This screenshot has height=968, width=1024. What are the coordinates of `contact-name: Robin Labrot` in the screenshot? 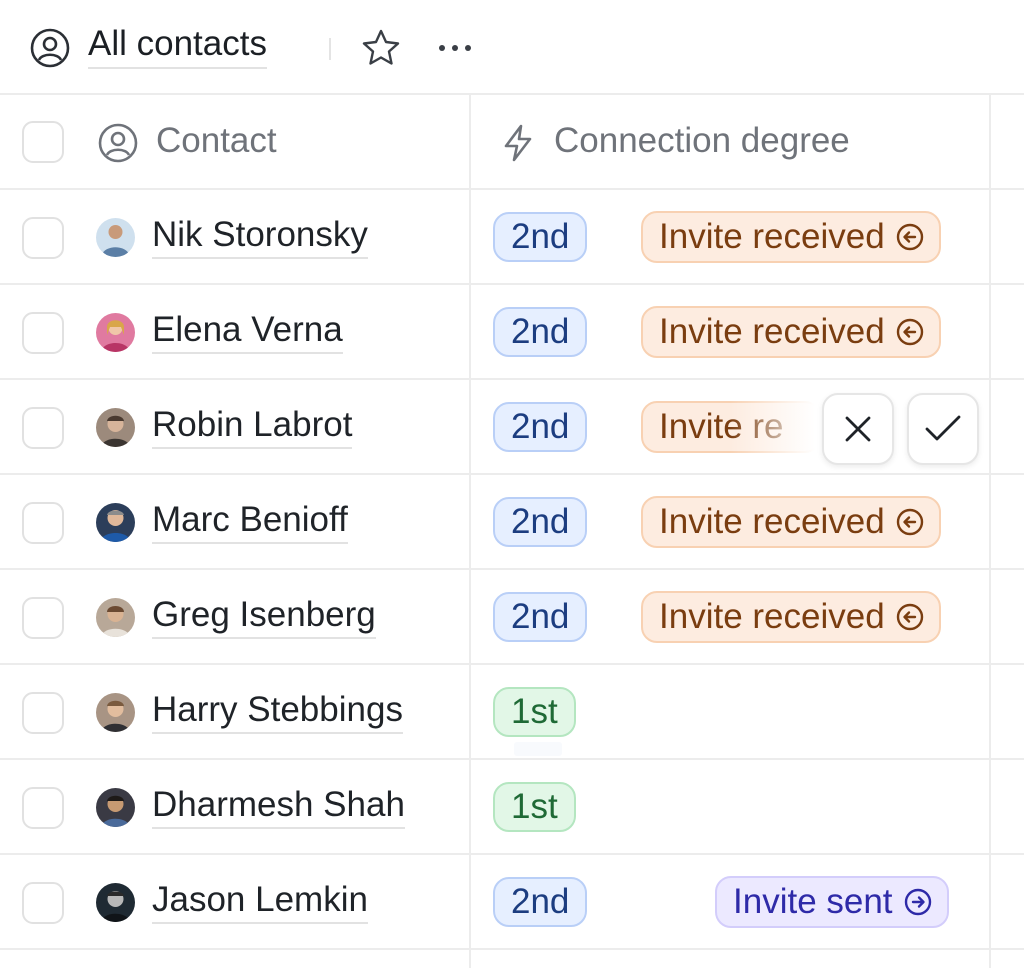 It's located at (252, 427).